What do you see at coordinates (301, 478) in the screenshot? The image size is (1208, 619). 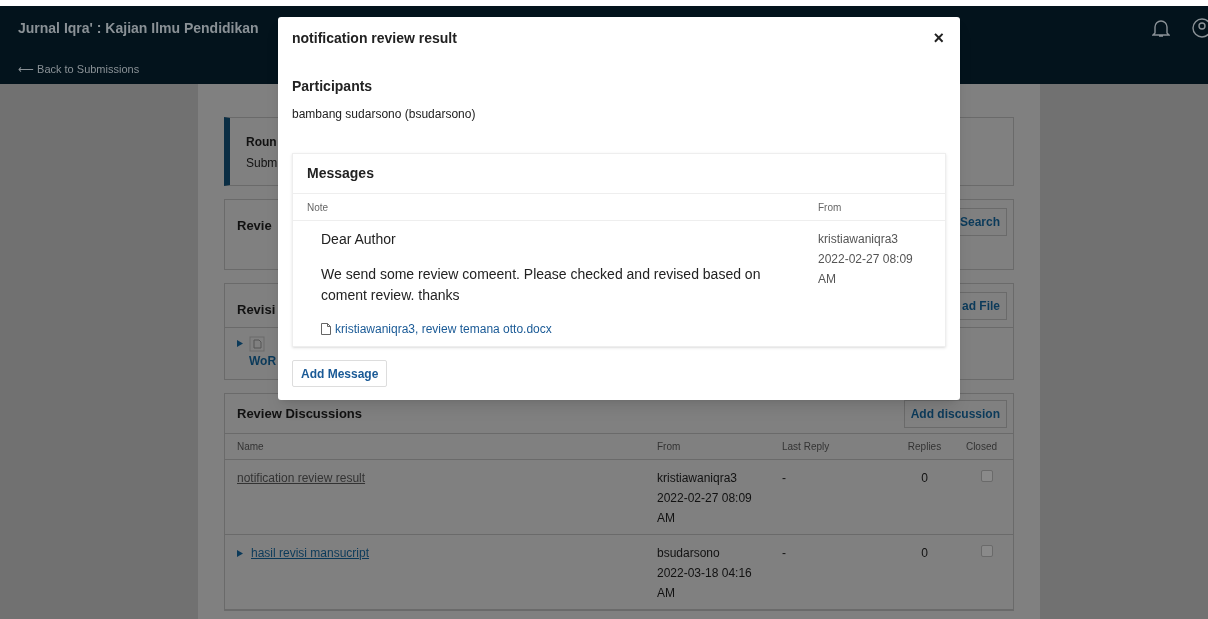 I see `discussion-link: notification review result` at bounding box center [301, 478].